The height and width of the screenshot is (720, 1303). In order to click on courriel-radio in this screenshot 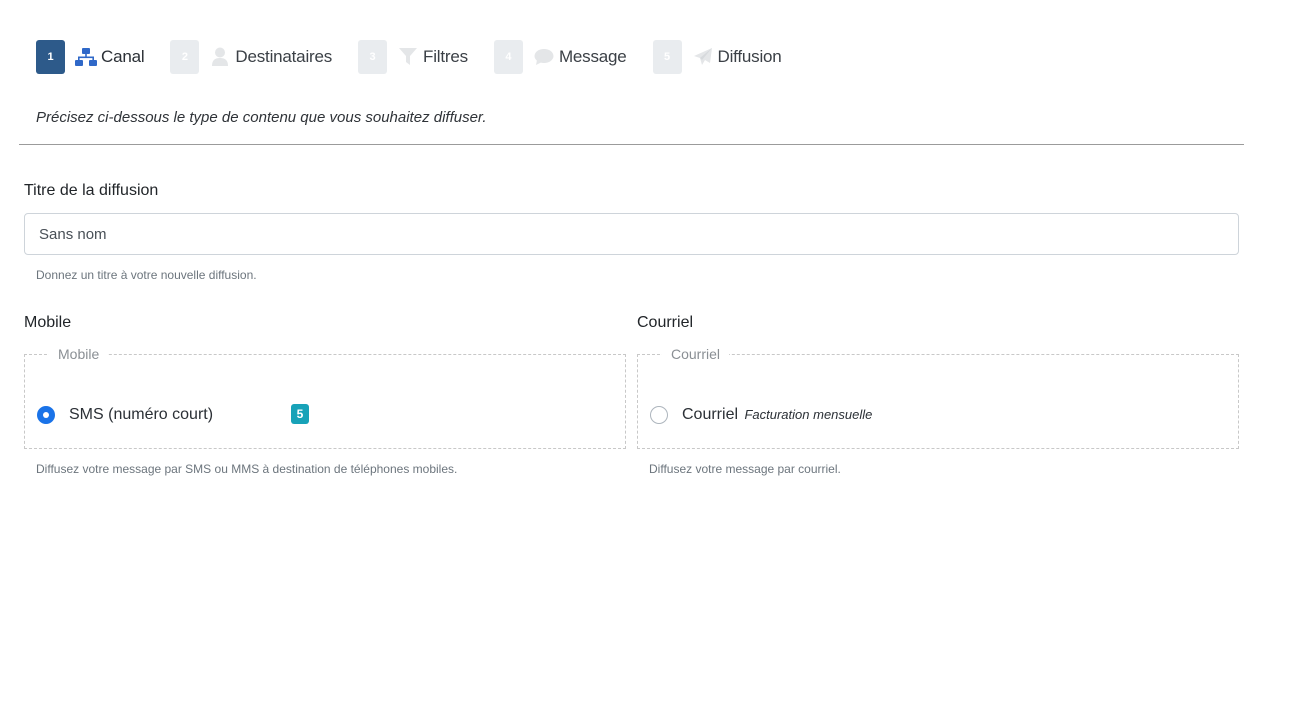, I will do `click(659, 415)`.